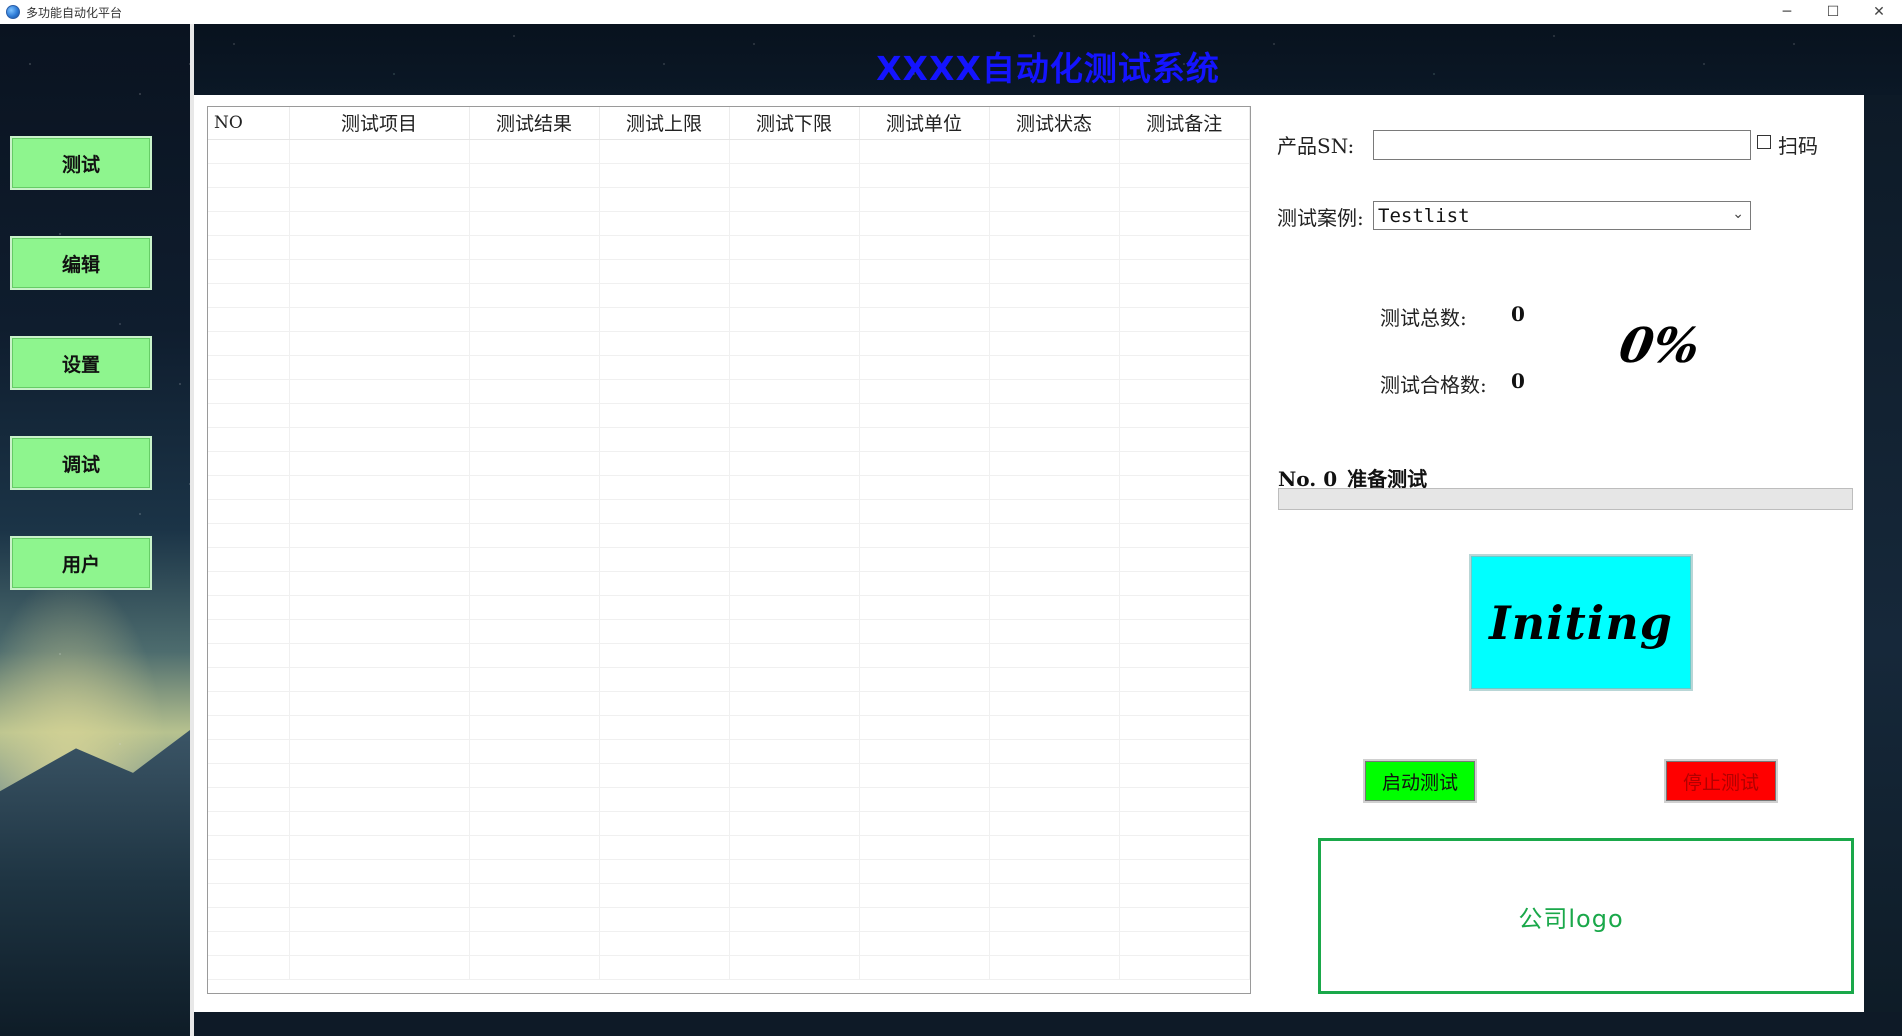 The height and width of the screenshot is (1036, 1902). I want to click on close-icon: ✕, so click(1879, 12).